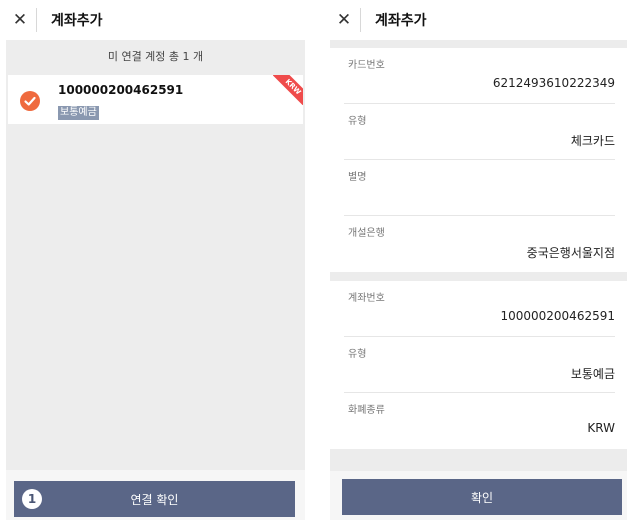 Image resolution: width=627 pixels, height=520 pixels. What do you see at coordinates (478, 309) in the screenshot?
I see `account-number-row: 계좌번호 100000200462591` at bounding box center [478, 309].